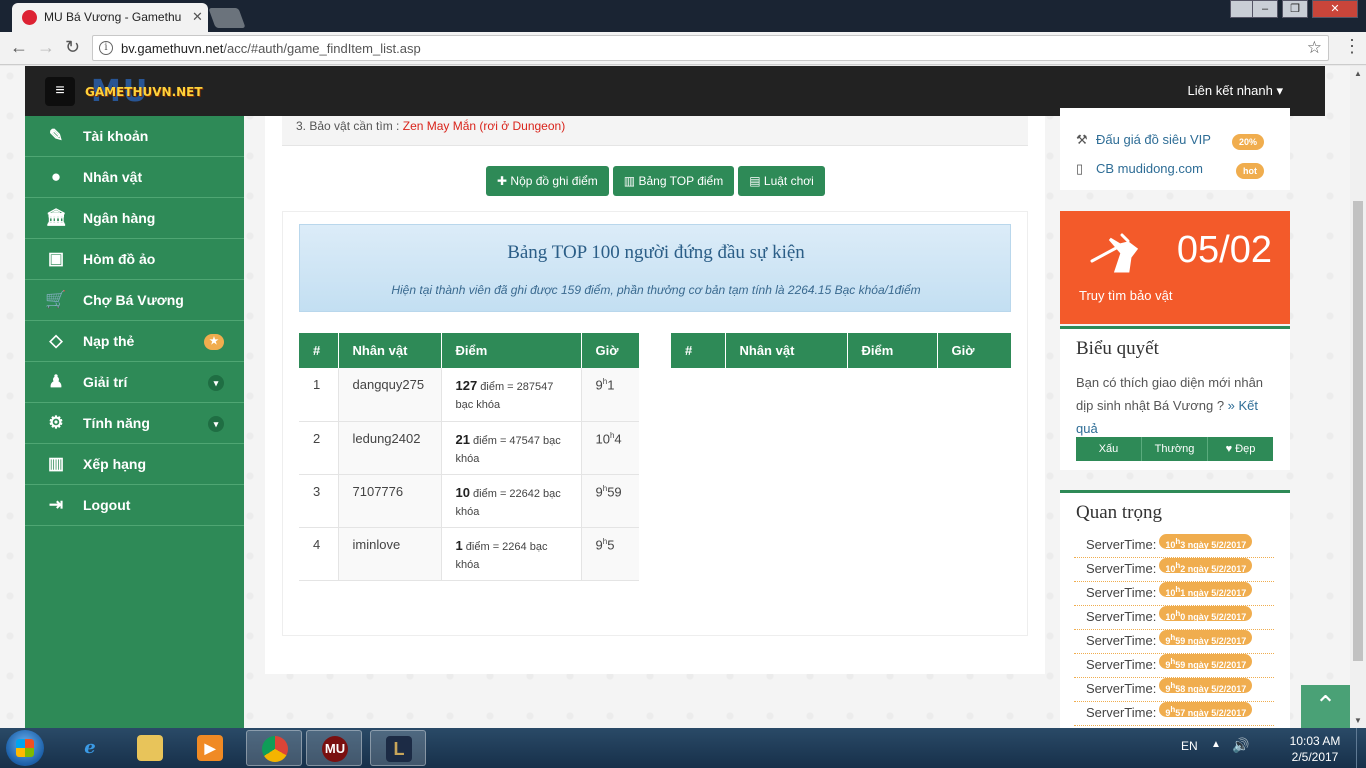 This screenshot has width=1366, height=768. What do you see at coordinates (197, 17) in the screenshot?
I see `tab-close-icon: ✕` at bounding box center [197, 17].